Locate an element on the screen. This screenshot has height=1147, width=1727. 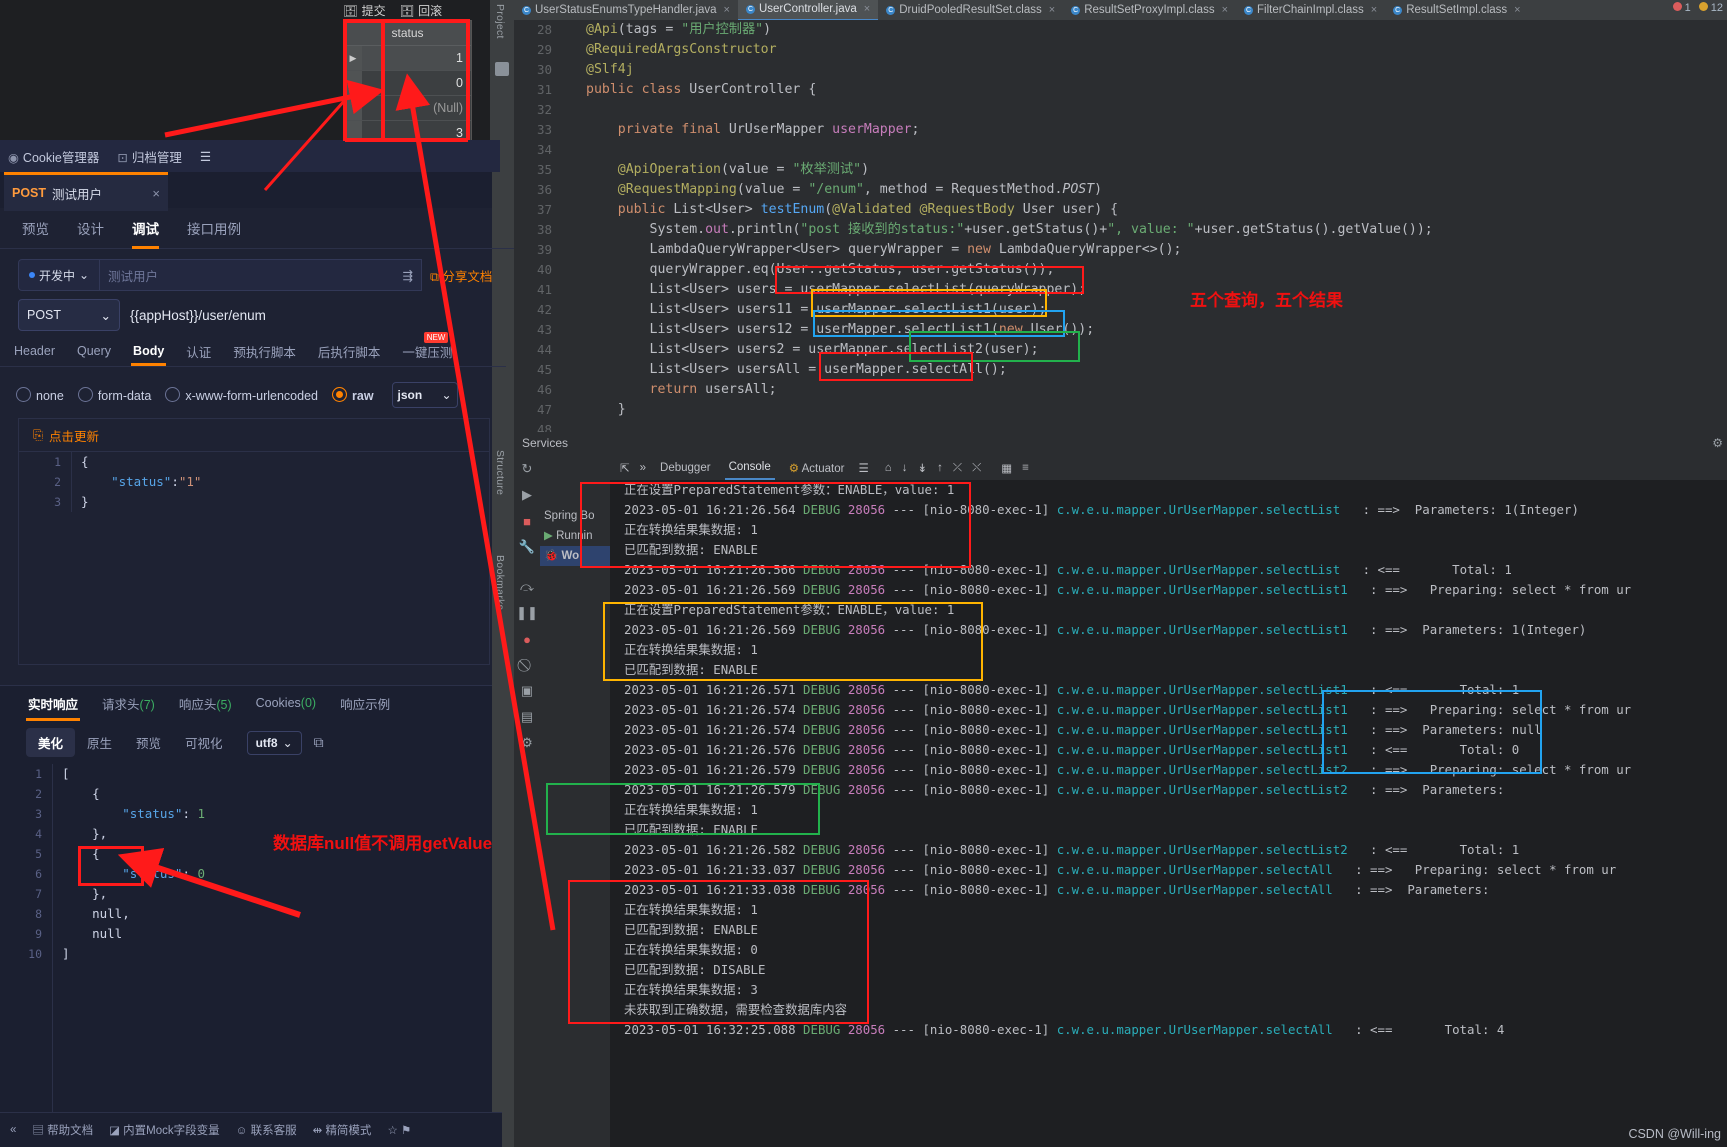
share-doc-button: ⧉ 分享文档 is located at coordinates (461, 275).